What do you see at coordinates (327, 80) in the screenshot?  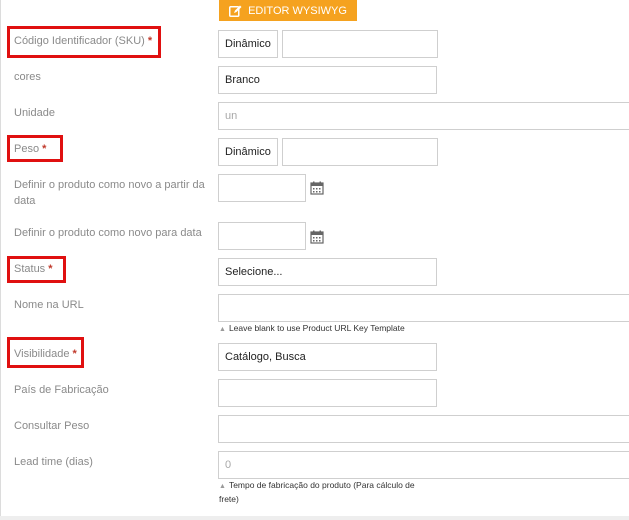 I see `cores-input: Branco` at bounding box center [327, 80].